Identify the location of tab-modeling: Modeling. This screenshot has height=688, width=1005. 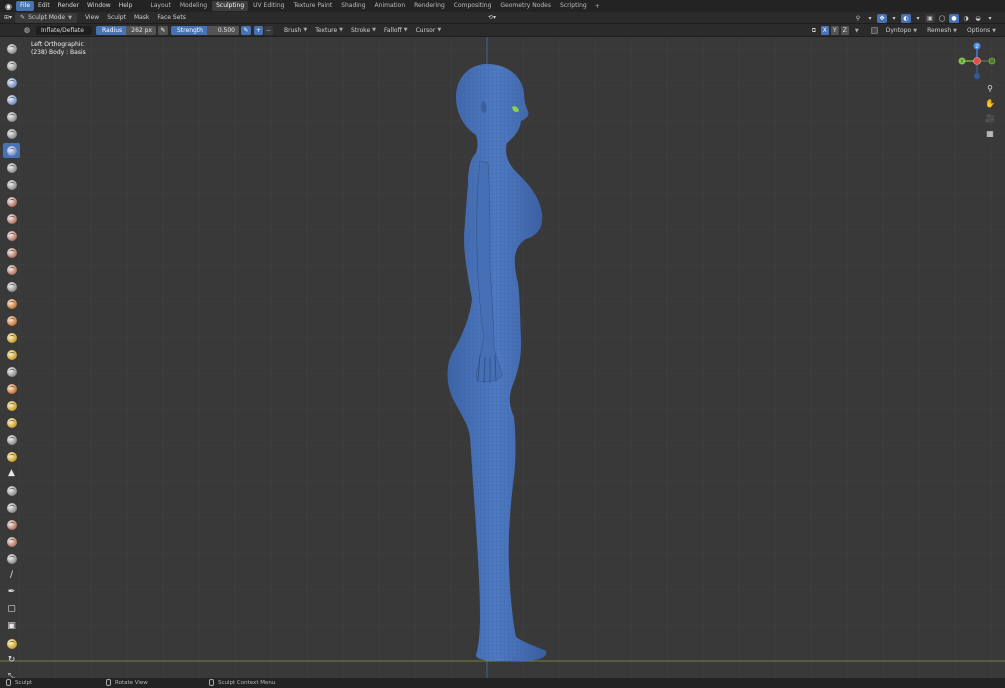
(193, 6).